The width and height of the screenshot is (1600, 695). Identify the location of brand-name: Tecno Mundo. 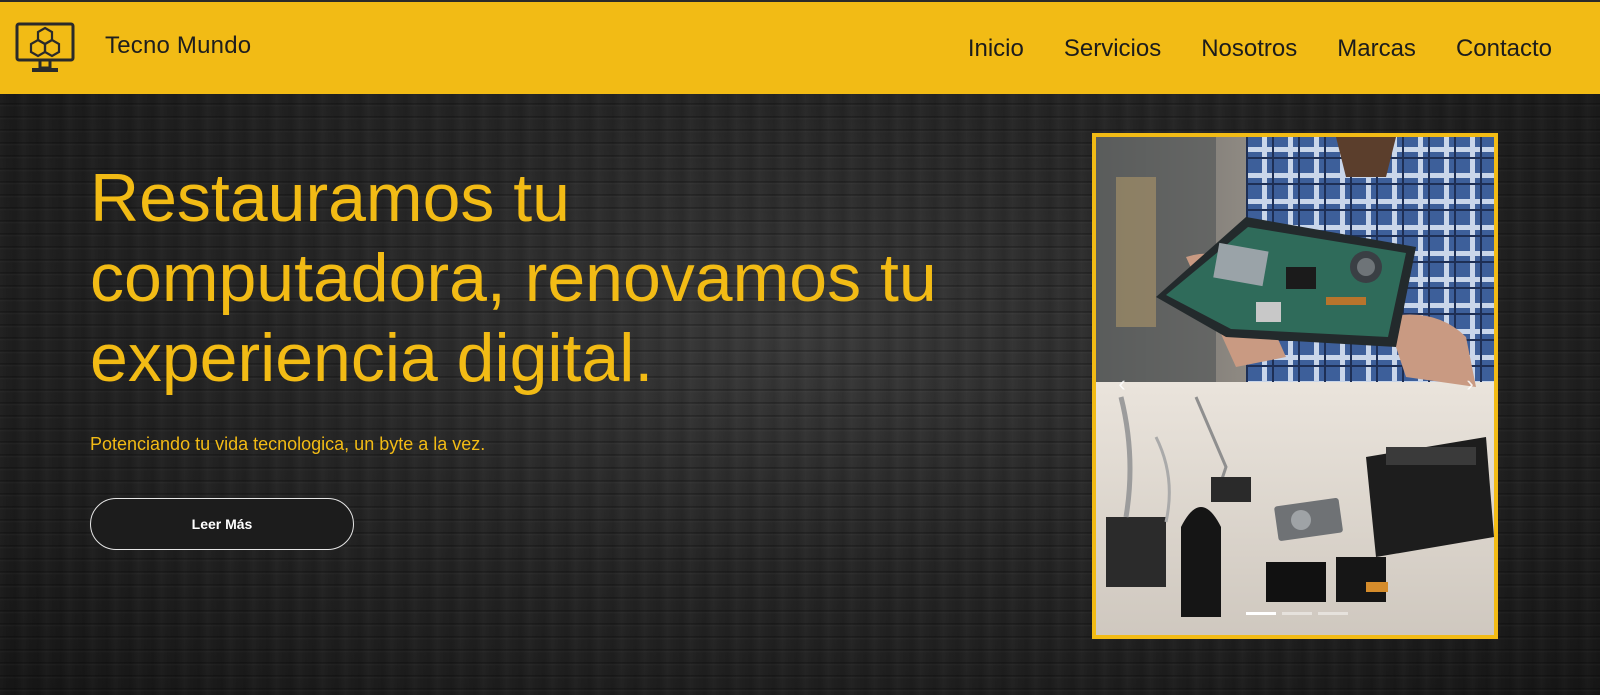
(178, 46).